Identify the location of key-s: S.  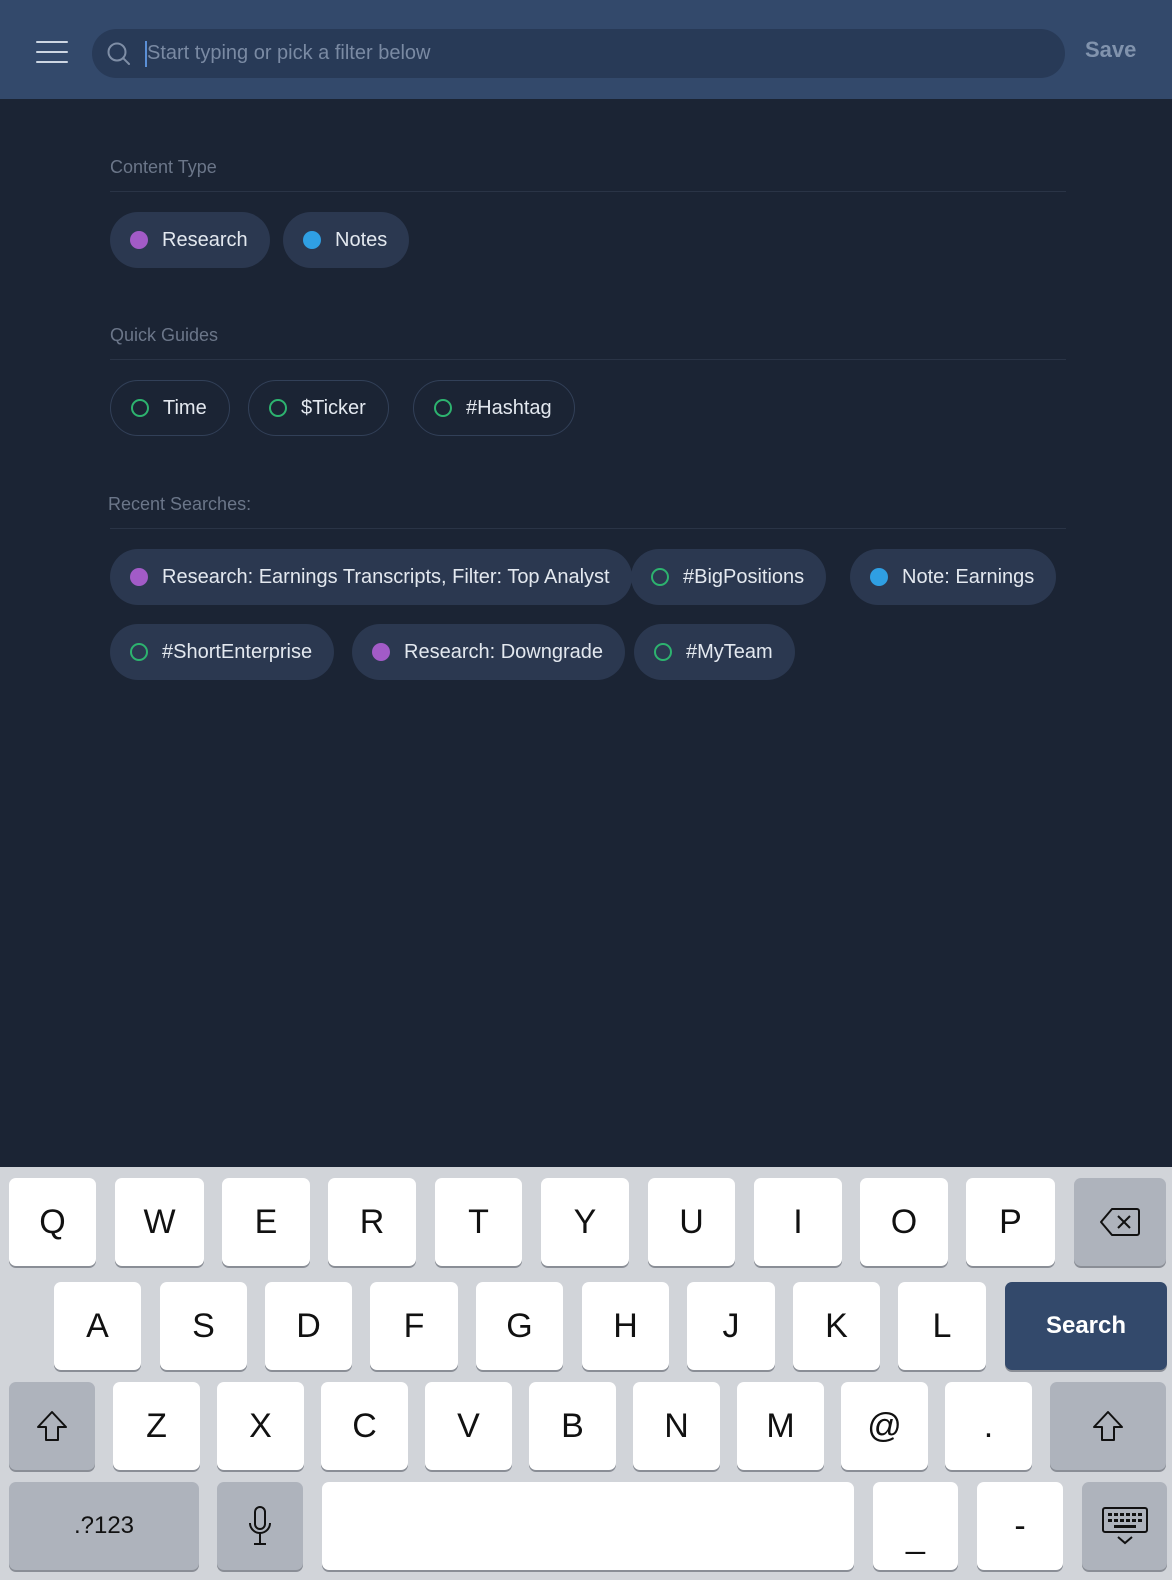
(203, 1326).